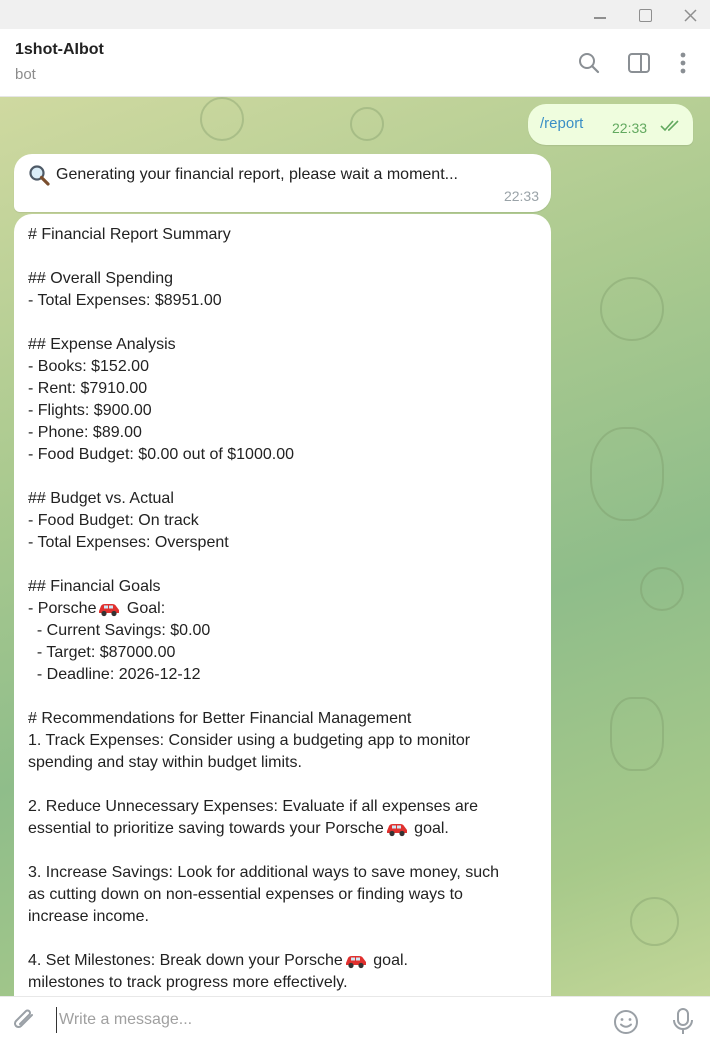  Describe the element at coordinates (283, 367) in the screenshot. I see `report-line: - Books: $152.00` at that location.